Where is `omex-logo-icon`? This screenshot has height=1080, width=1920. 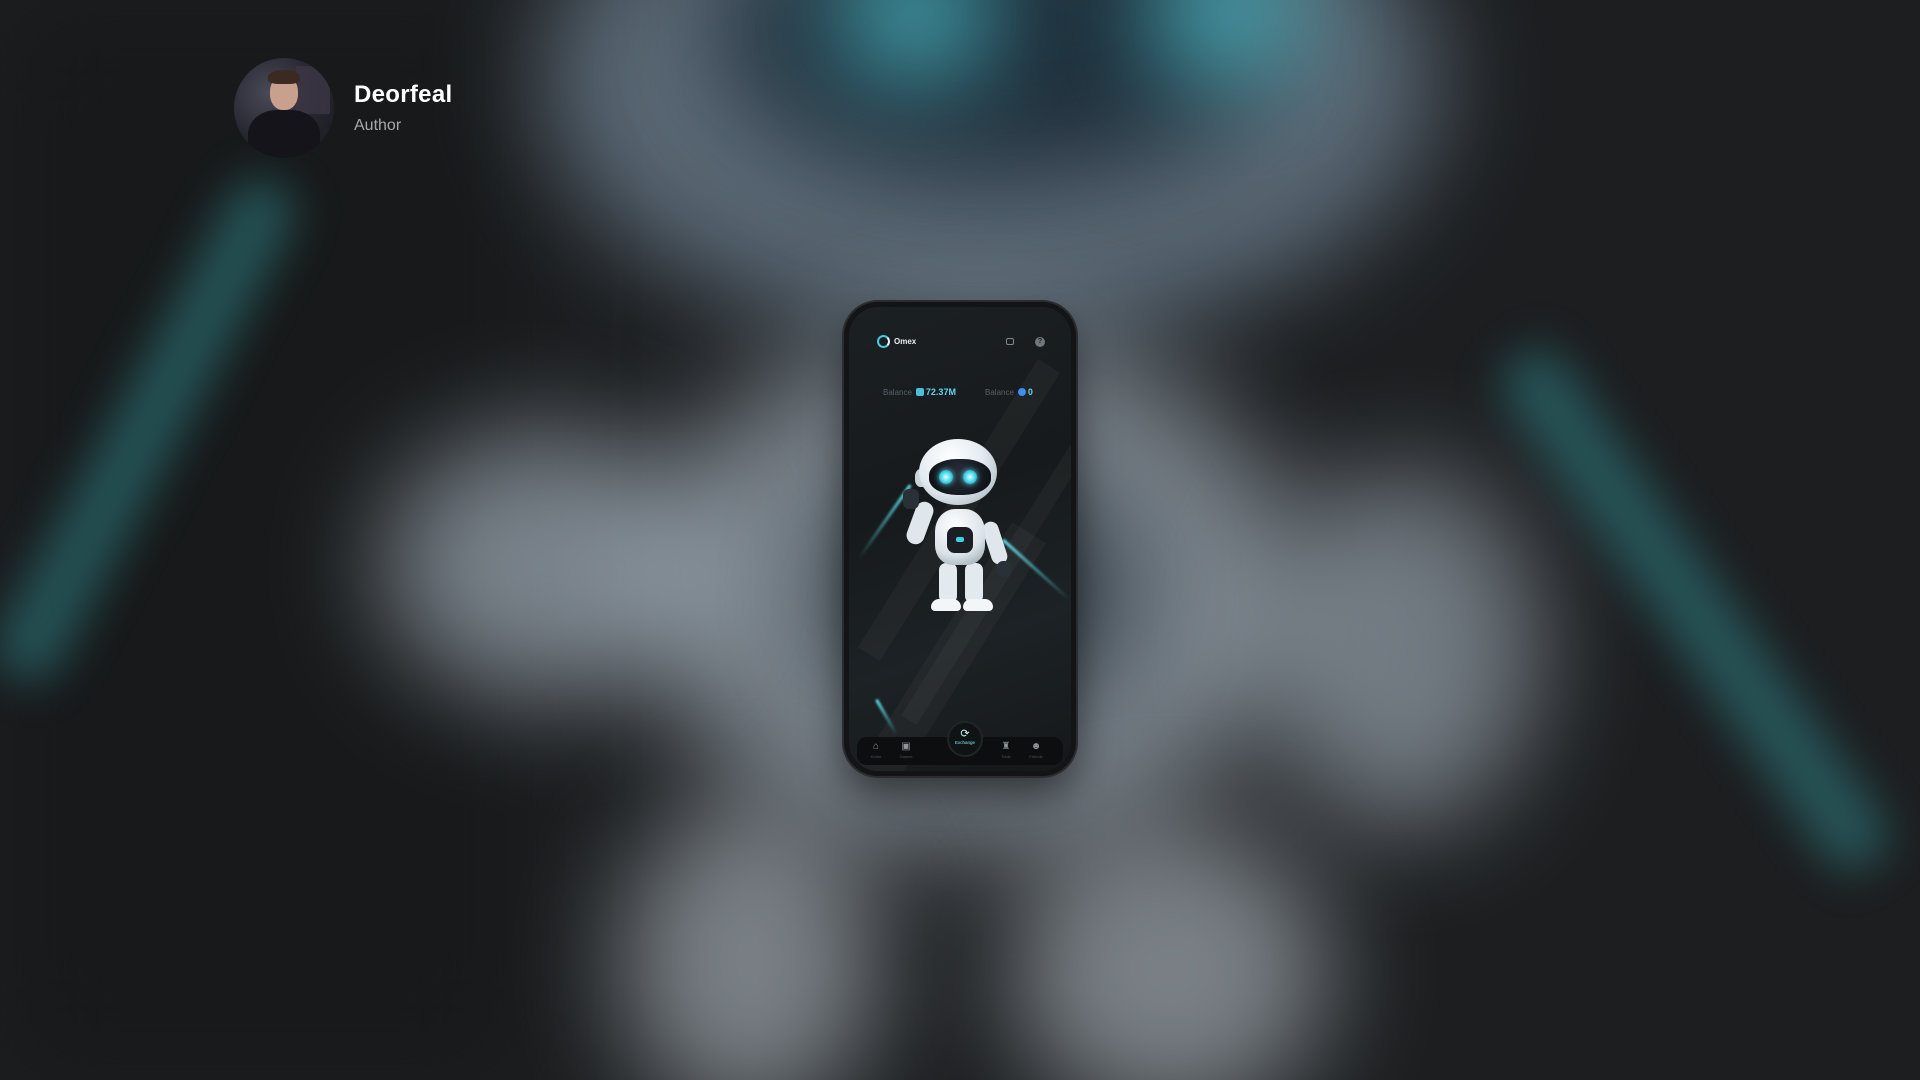
omex-logo-icon is located at coordinates (883, 341).